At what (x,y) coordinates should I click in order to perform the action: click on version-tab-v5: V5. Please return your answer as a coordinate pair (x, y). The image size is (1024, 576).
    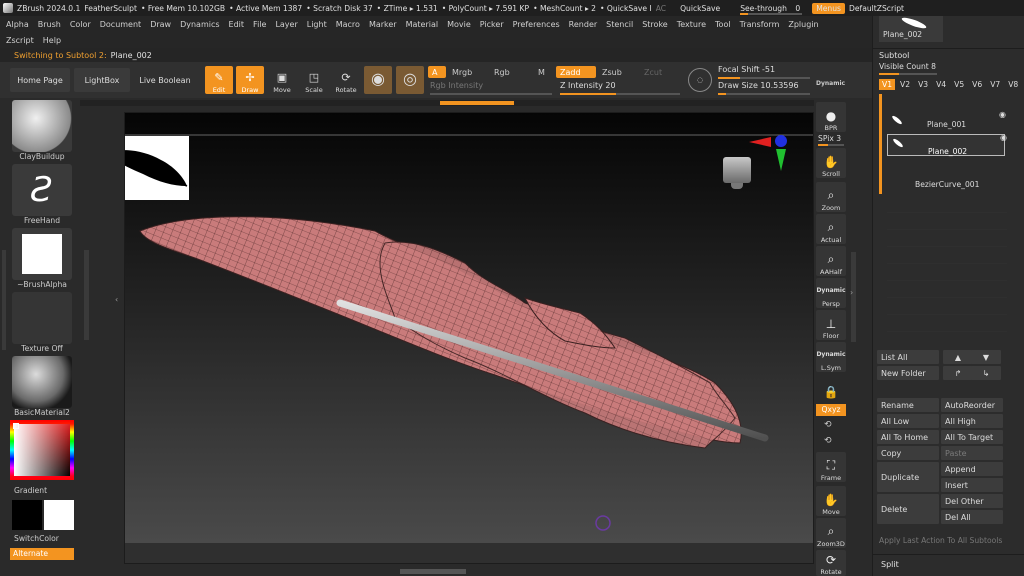
    Looking at the image, I should click on (959, 84).